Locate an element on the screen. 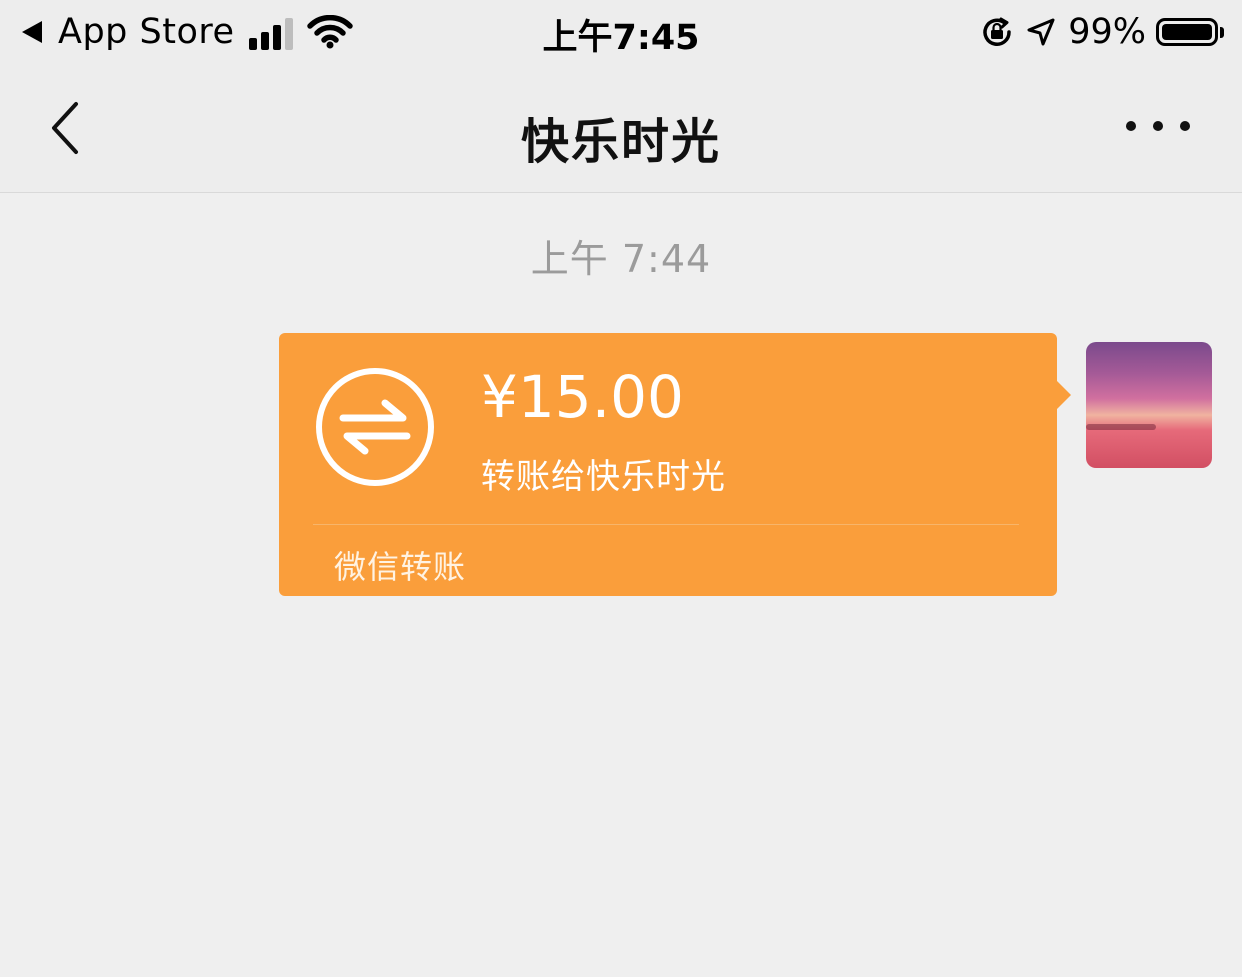 The height and width of the screenshot is (977, 1242). transfer-footer-label: 微信转账 is located at coordinates (400, 567).